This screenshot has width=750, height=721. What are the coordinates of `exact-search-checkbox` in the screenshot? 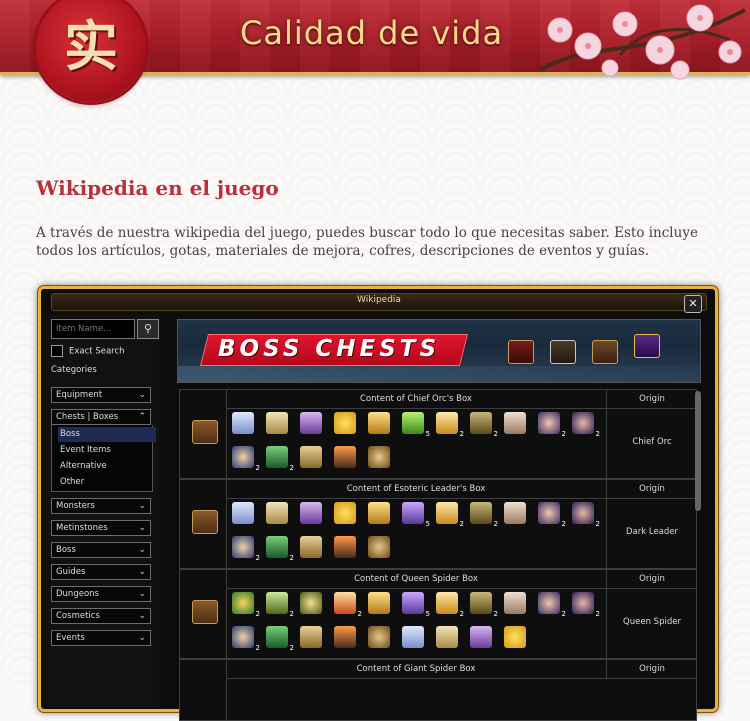 It's located at (57, 351).